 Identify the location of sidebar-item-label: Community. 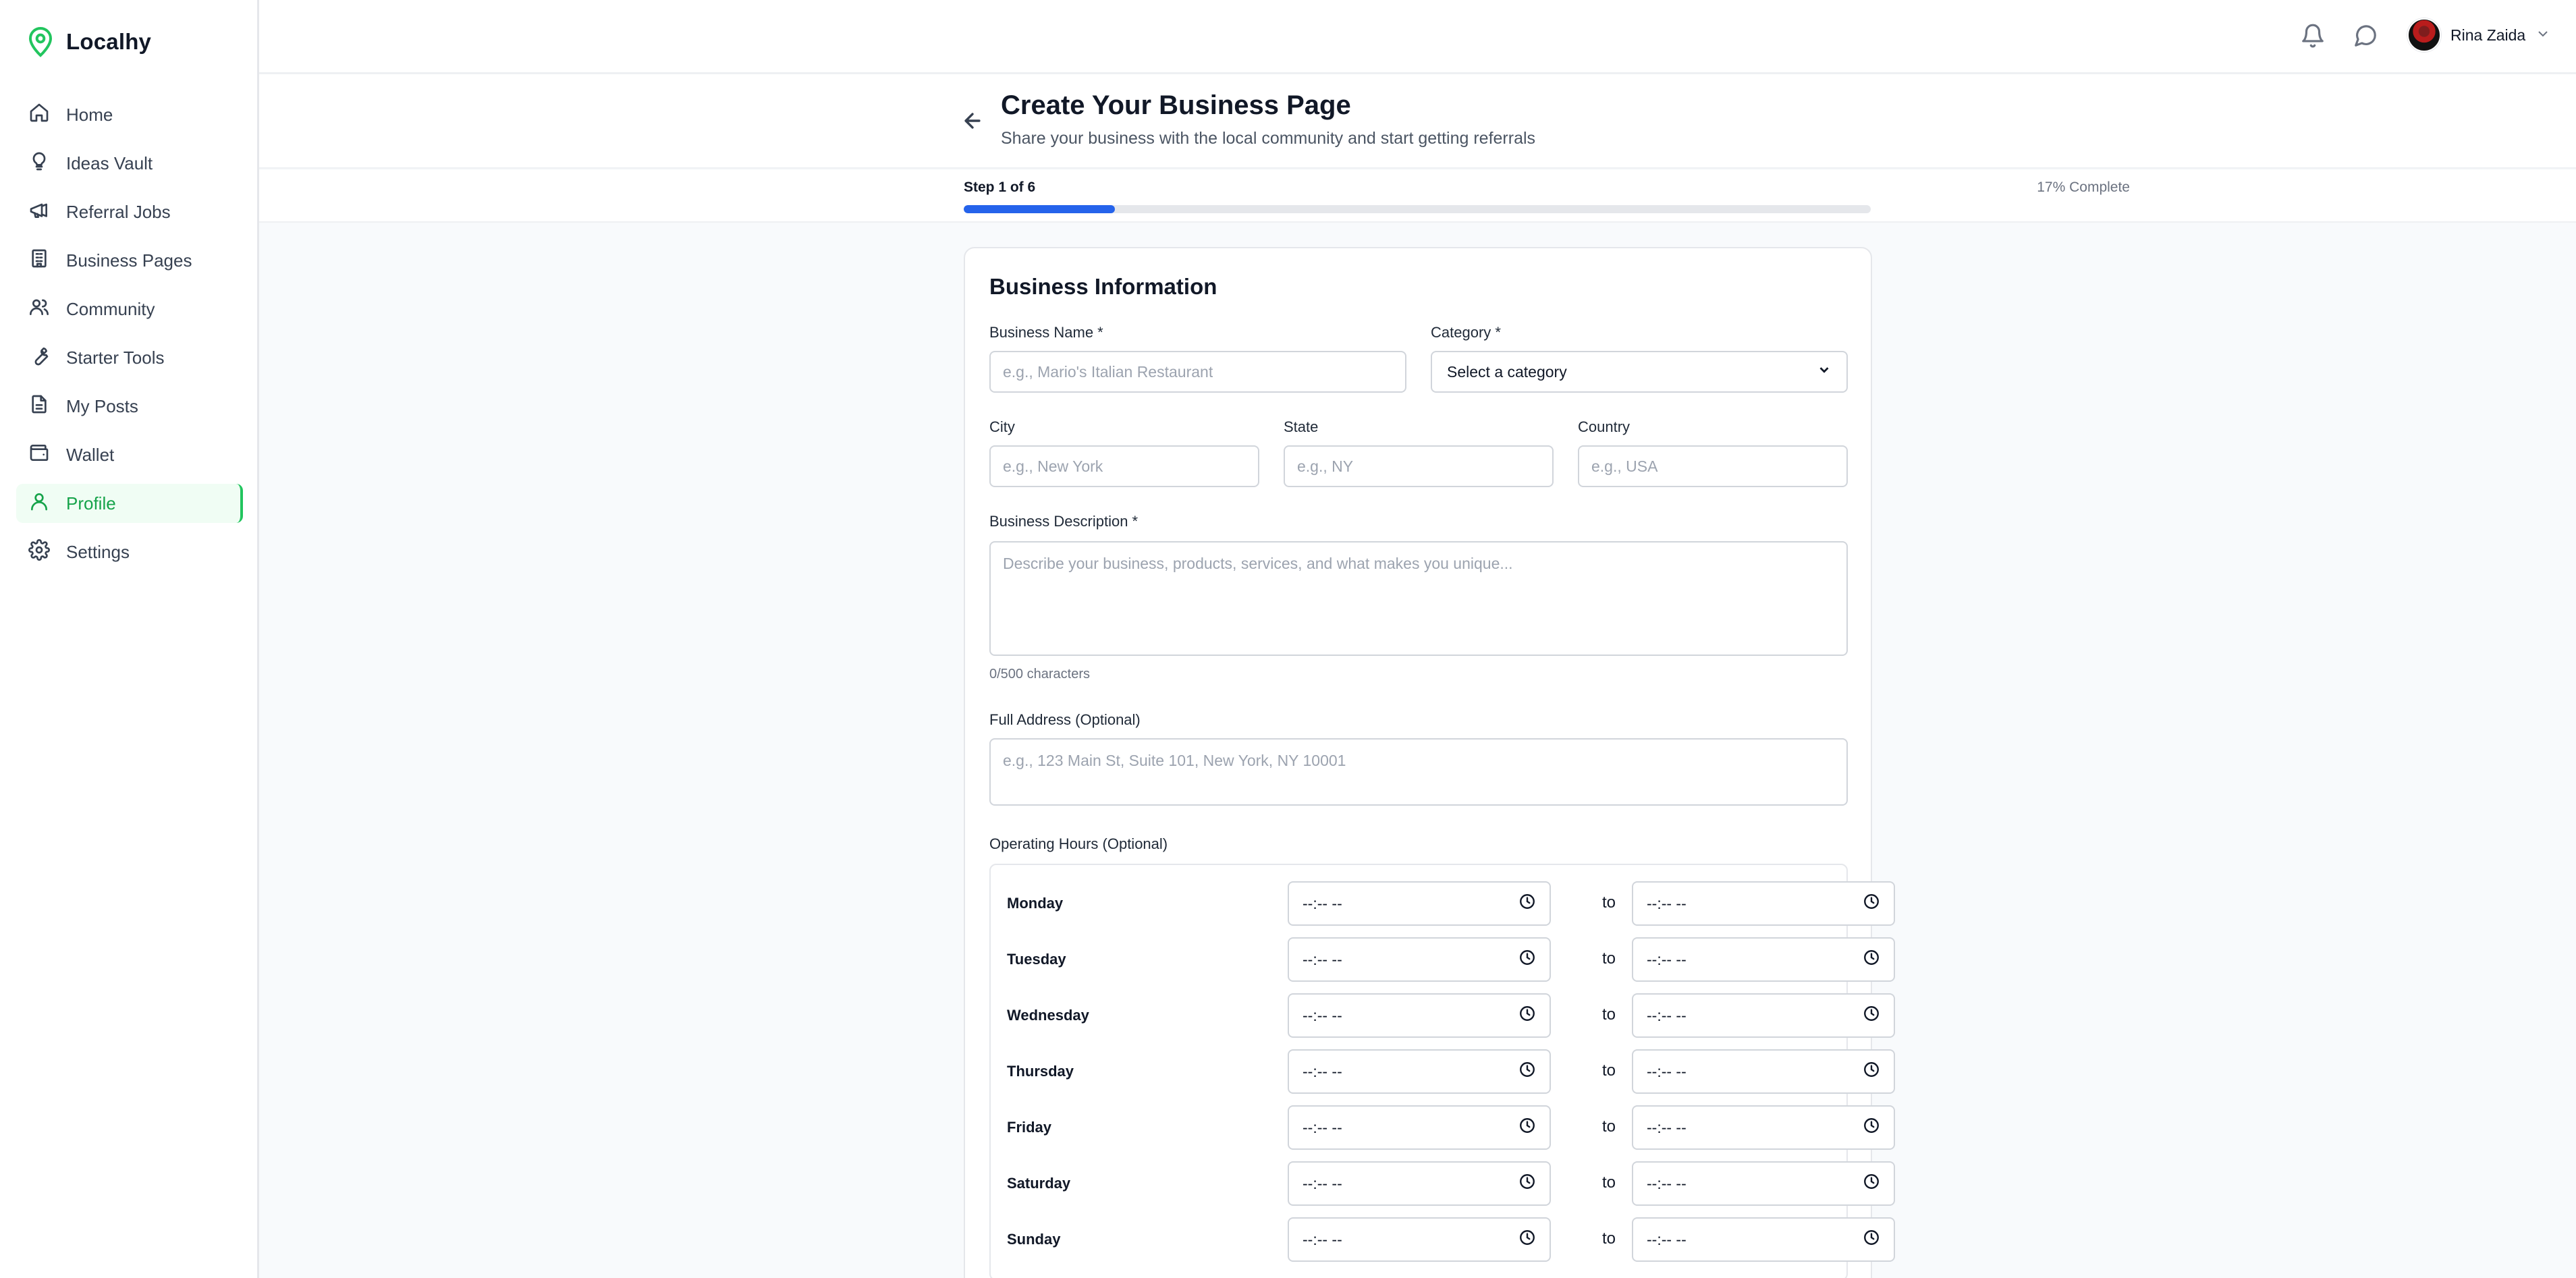
(110, 308).